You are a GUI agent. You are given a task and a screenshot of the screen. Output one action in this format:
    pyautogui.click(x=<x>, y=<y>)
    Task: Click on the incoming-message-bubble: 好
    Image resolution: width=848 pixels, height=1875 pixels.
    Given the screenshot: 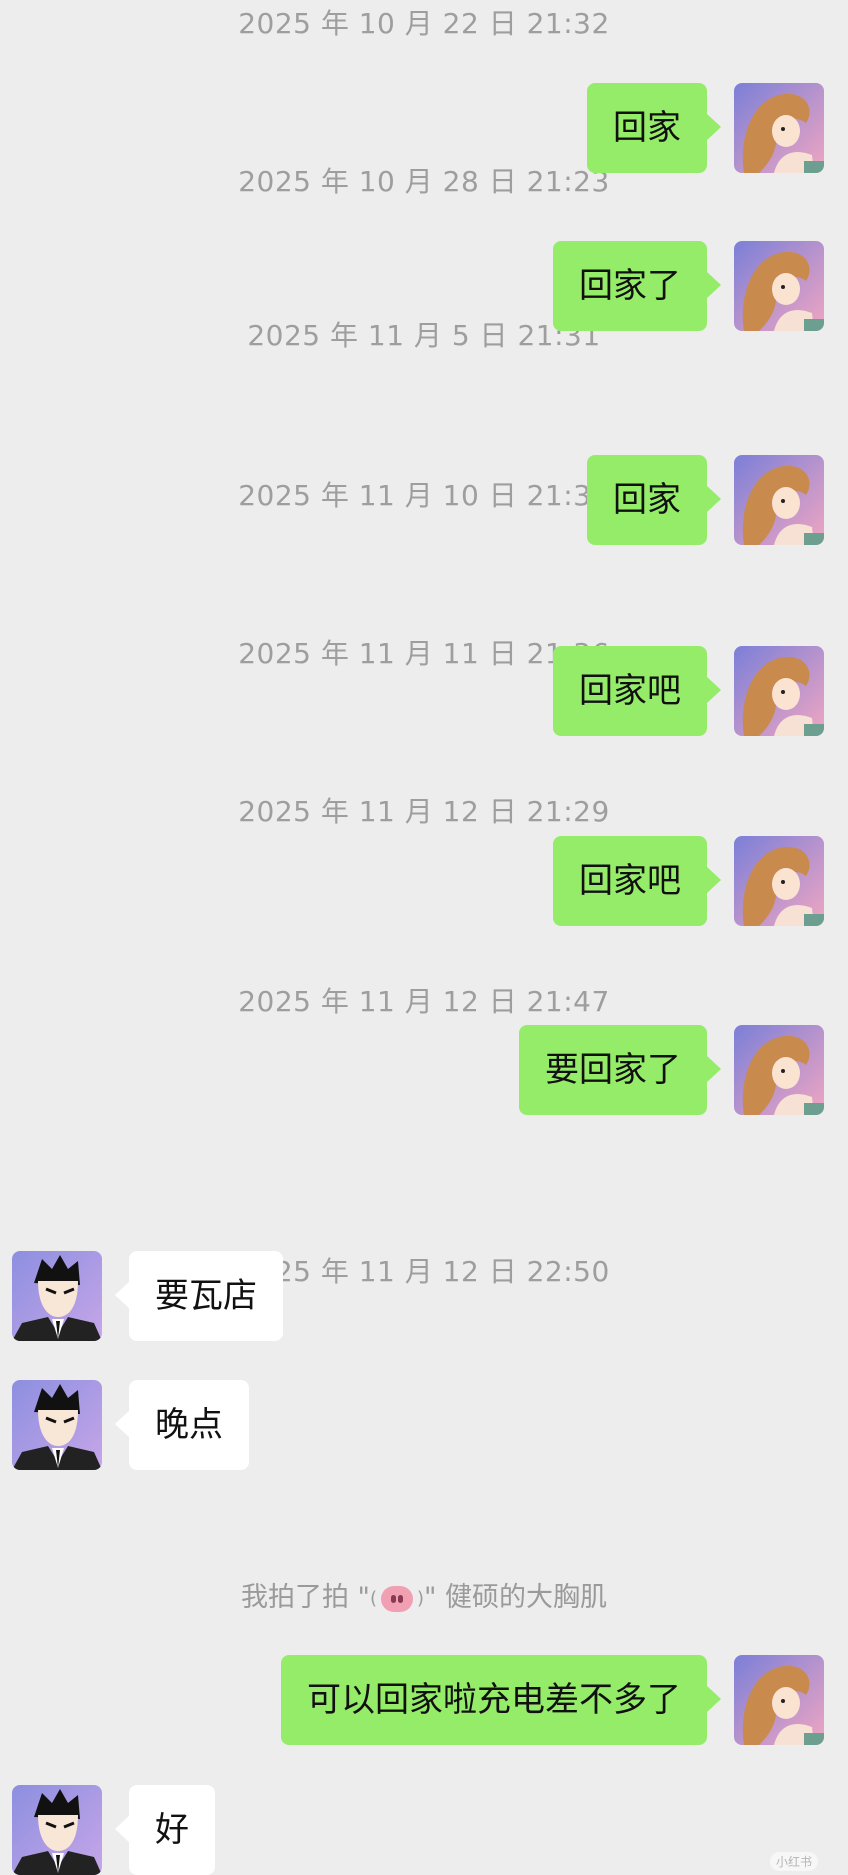 What is the action you would take?
    pyautogui.click(x=165, y=1830)
    